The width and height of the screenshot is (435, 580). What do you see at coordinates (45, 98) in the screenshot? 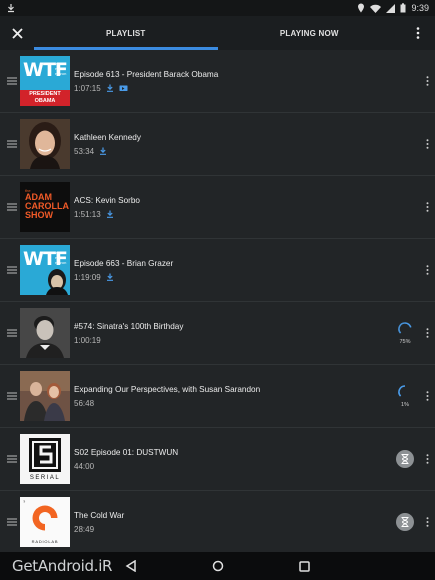
I see `artwork-band: PRESIDENT OBAMA` at bounding box center [45, 98].